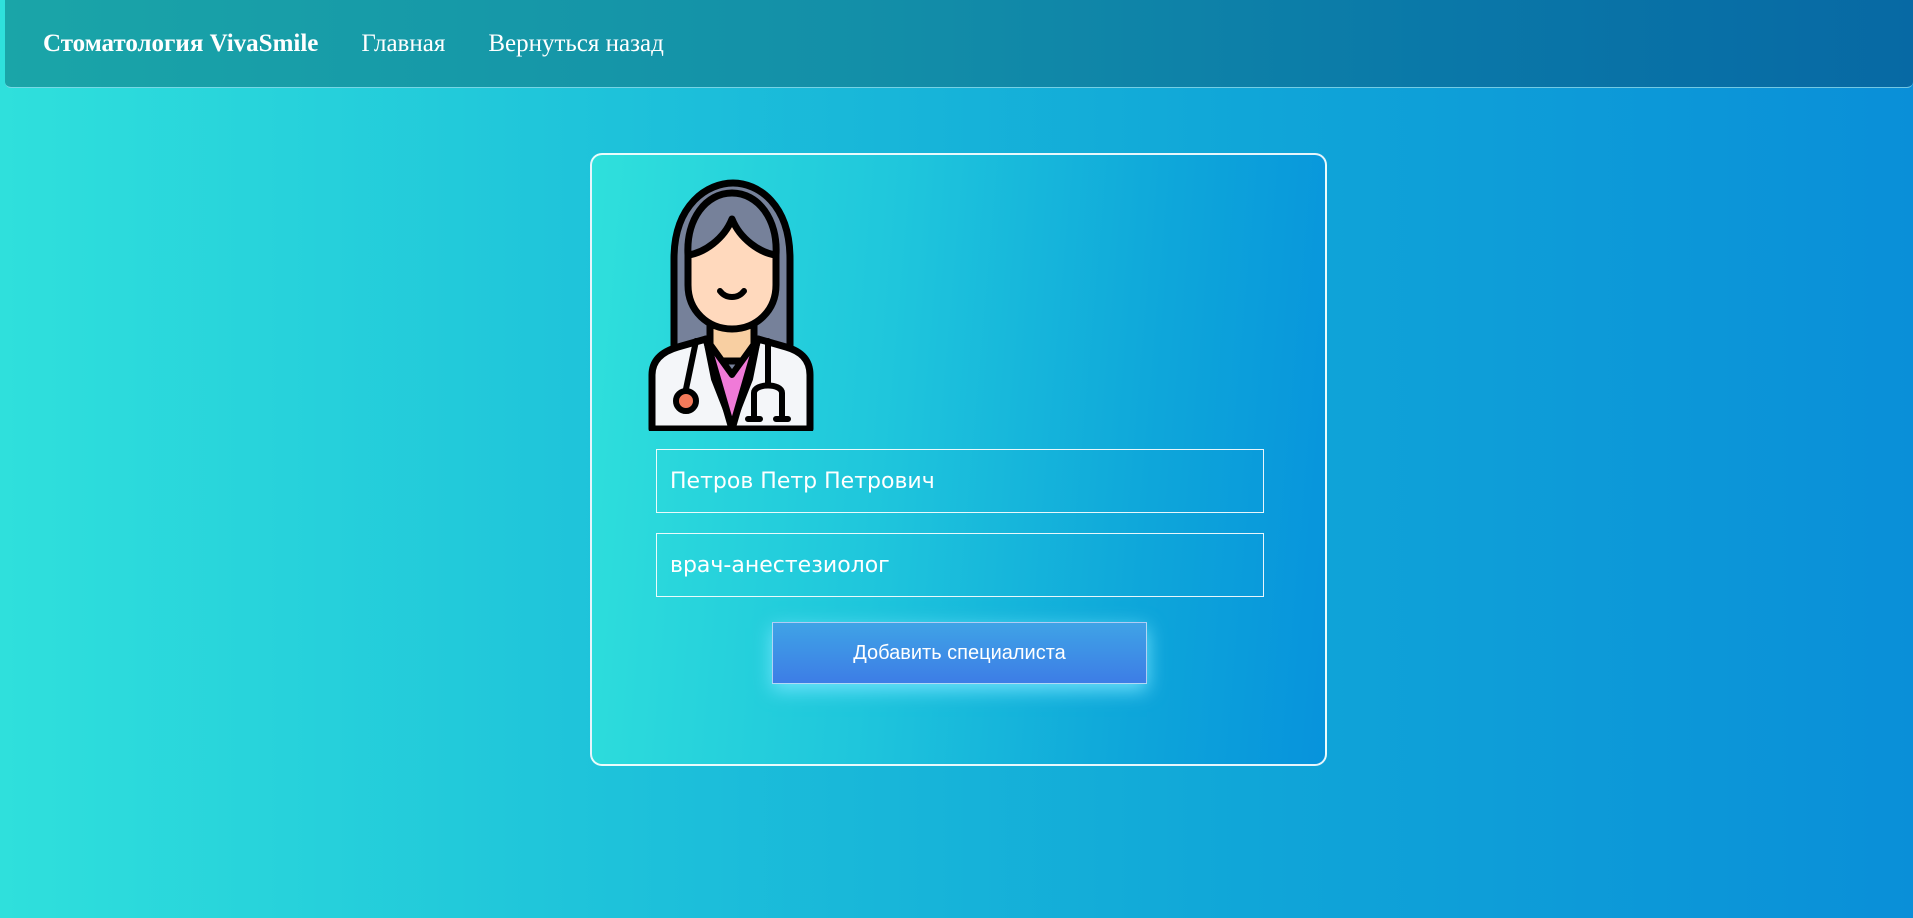  What do you see at coordinates (960, 481) in the screenshot?
I see `full-name-input` at bounding box center [960, 481].